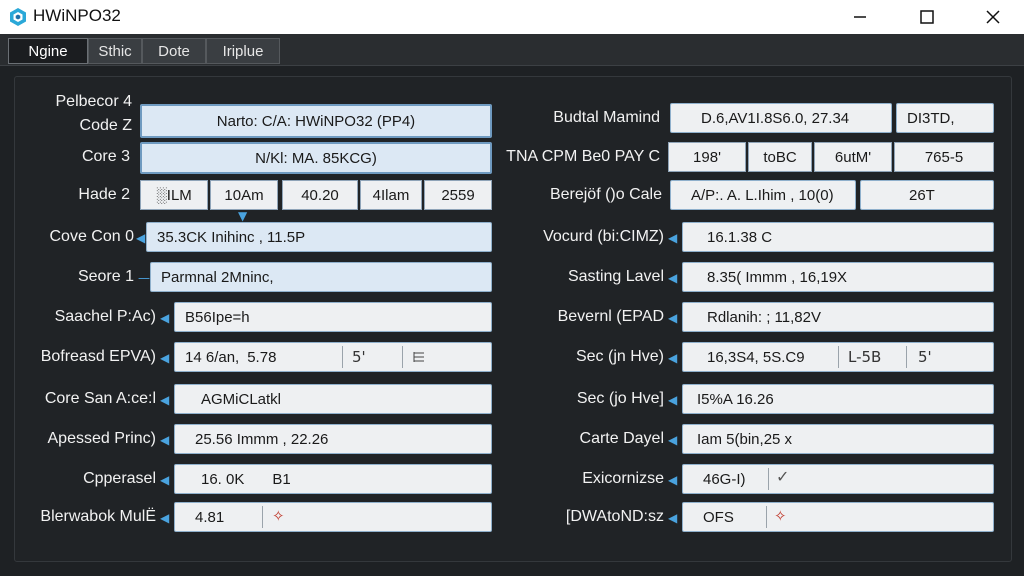 This screenshot has height=576, width=1024. What do you see at coordinates (105, 276) in the screenshot?
I see `label-seore1: Seore 1` at bounding box center [105, 276].